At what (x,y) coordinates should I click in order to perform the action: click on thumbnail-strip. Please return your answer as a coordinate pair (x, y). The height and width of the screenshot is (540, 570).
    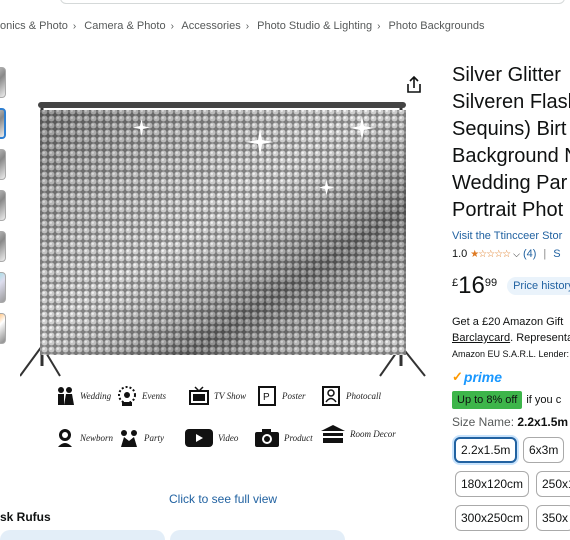
    Looking at the image, I should click on (3, 210).